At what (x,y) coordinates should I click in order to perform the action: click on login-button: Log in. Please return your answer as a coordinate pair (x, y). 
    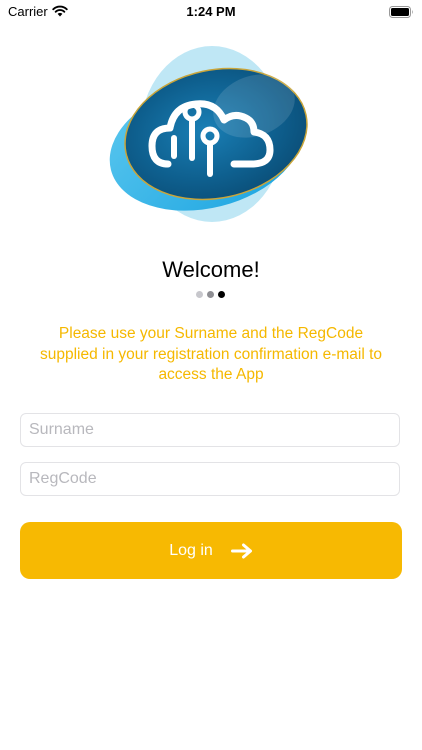
    Looking at the image, I should click on (211, 550).